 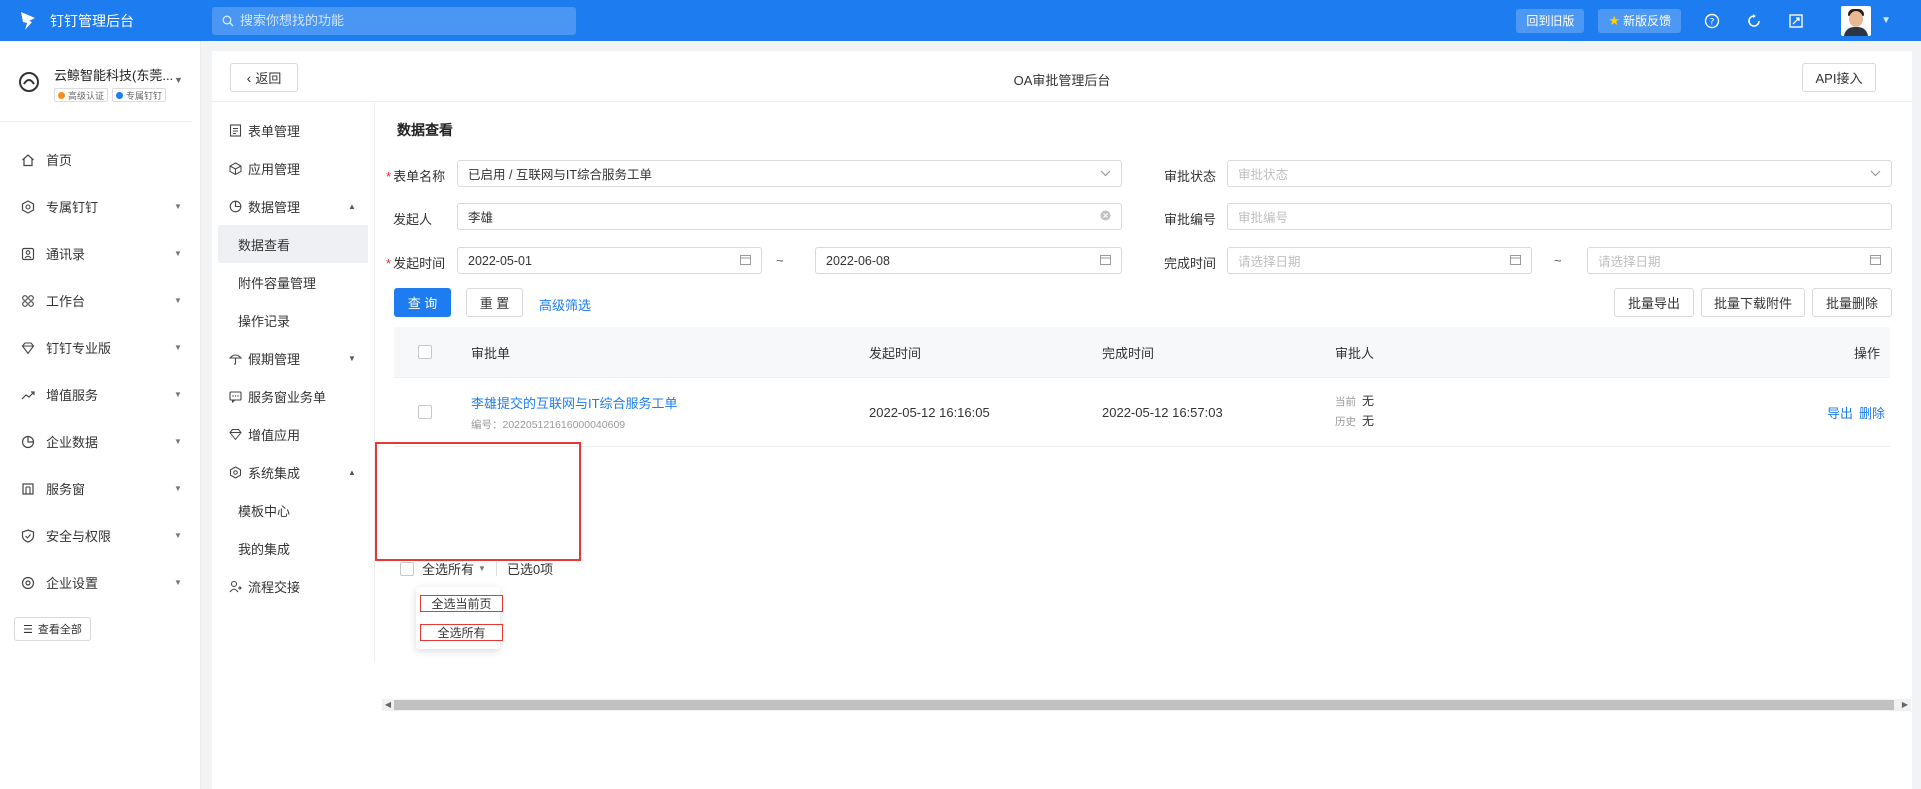 What do you see at coordinates (28, 301) in the screenshot?
I see `grid-icon` at bounding box center [28, 301].